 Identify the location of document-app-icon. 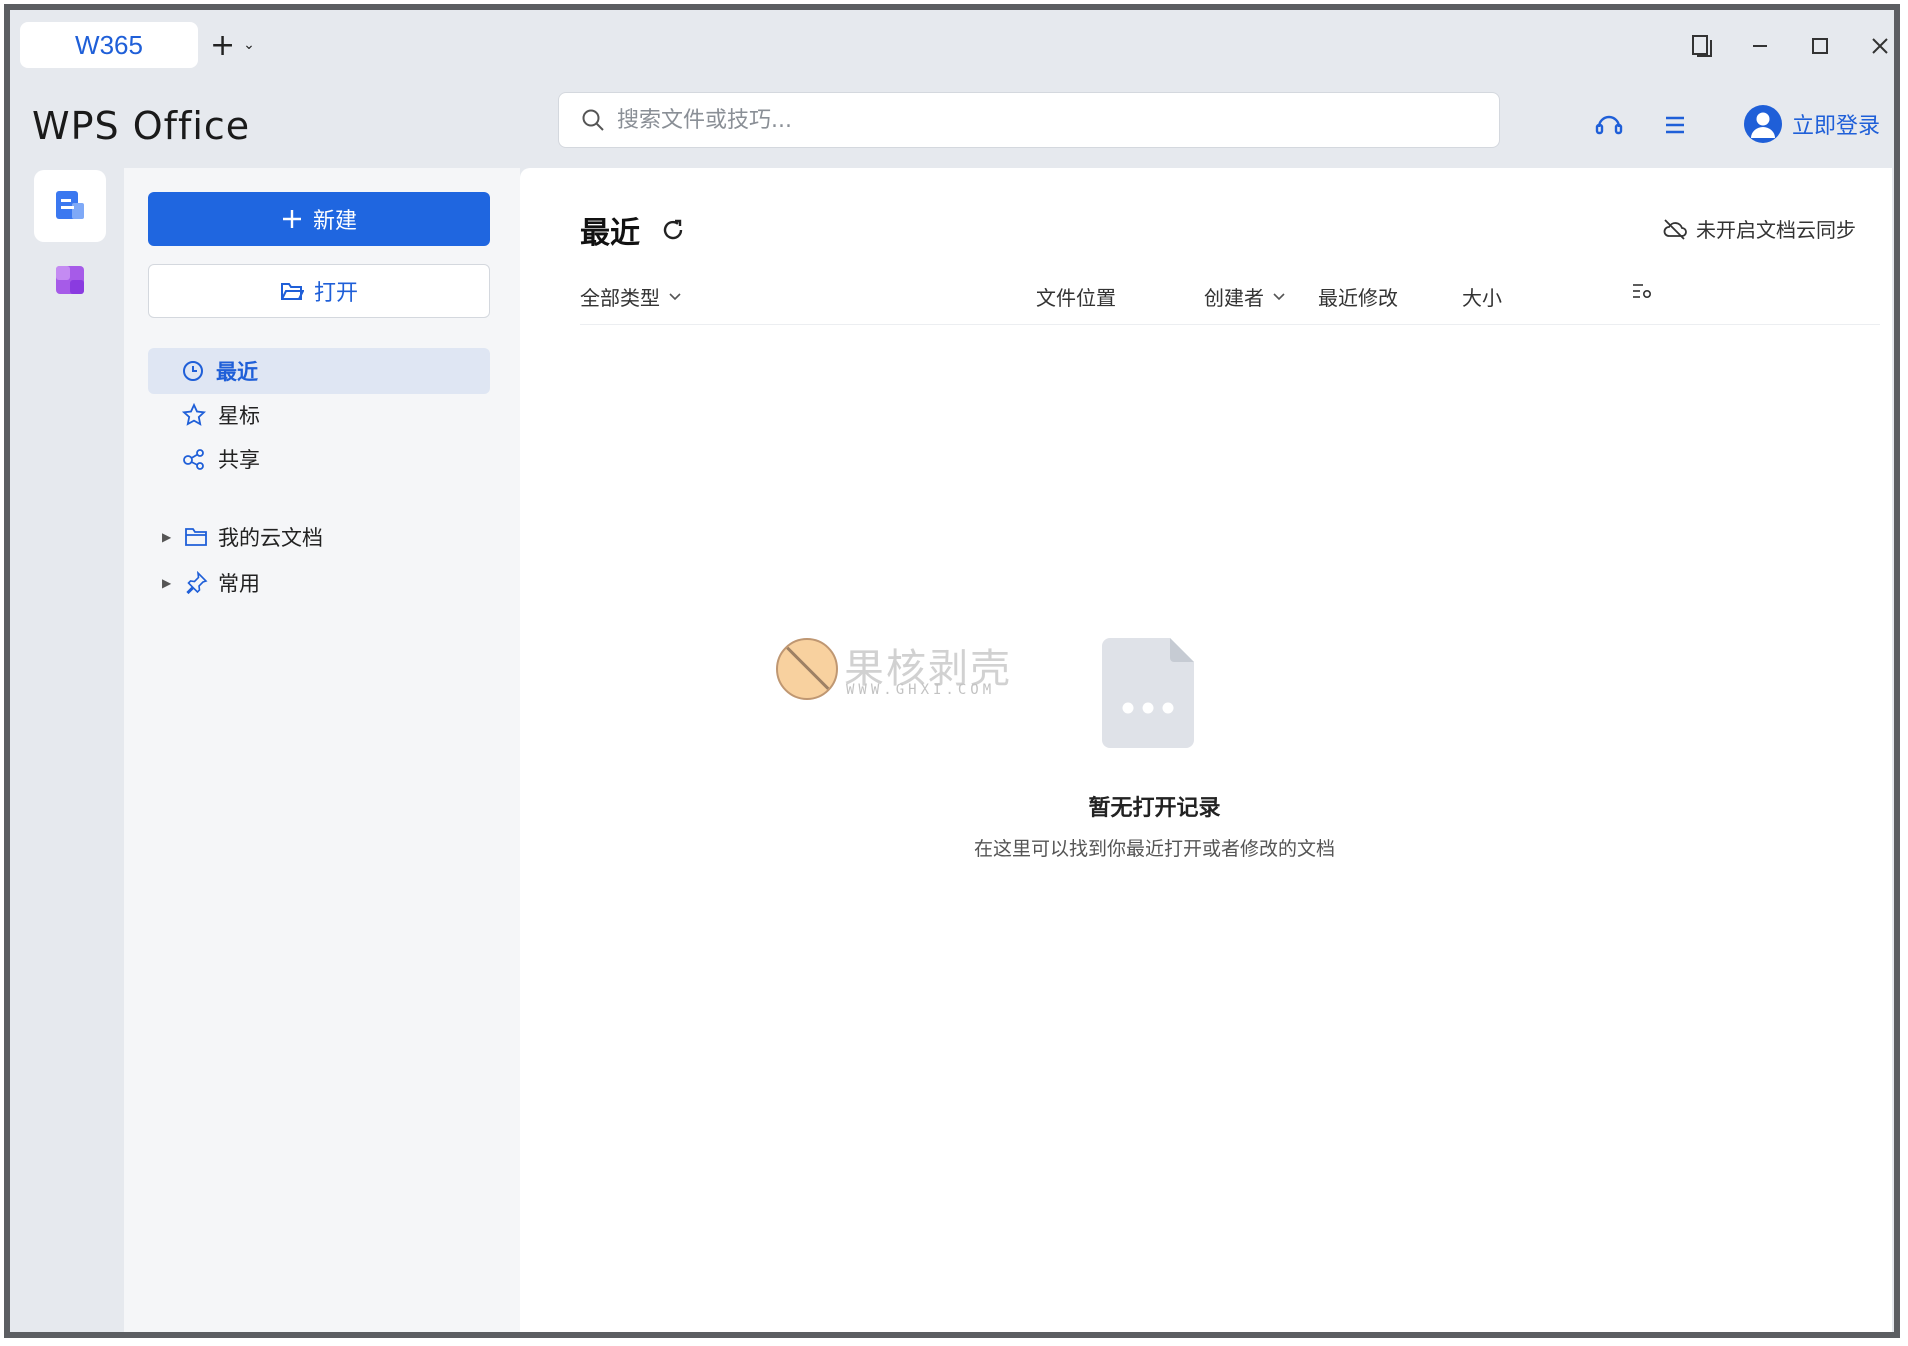
(70, 205).